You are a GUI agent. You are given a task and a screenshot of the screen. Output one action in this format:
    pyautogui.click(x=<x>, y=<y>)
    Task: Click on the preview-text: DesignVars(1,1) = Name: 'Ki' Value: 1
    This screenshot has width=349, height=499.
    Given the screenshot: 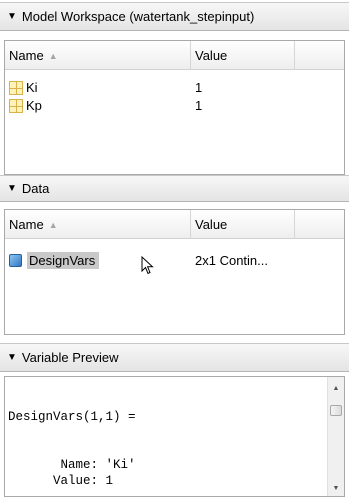 What is the action you would take?
    pyautogui.click(x=72, y=433)
    